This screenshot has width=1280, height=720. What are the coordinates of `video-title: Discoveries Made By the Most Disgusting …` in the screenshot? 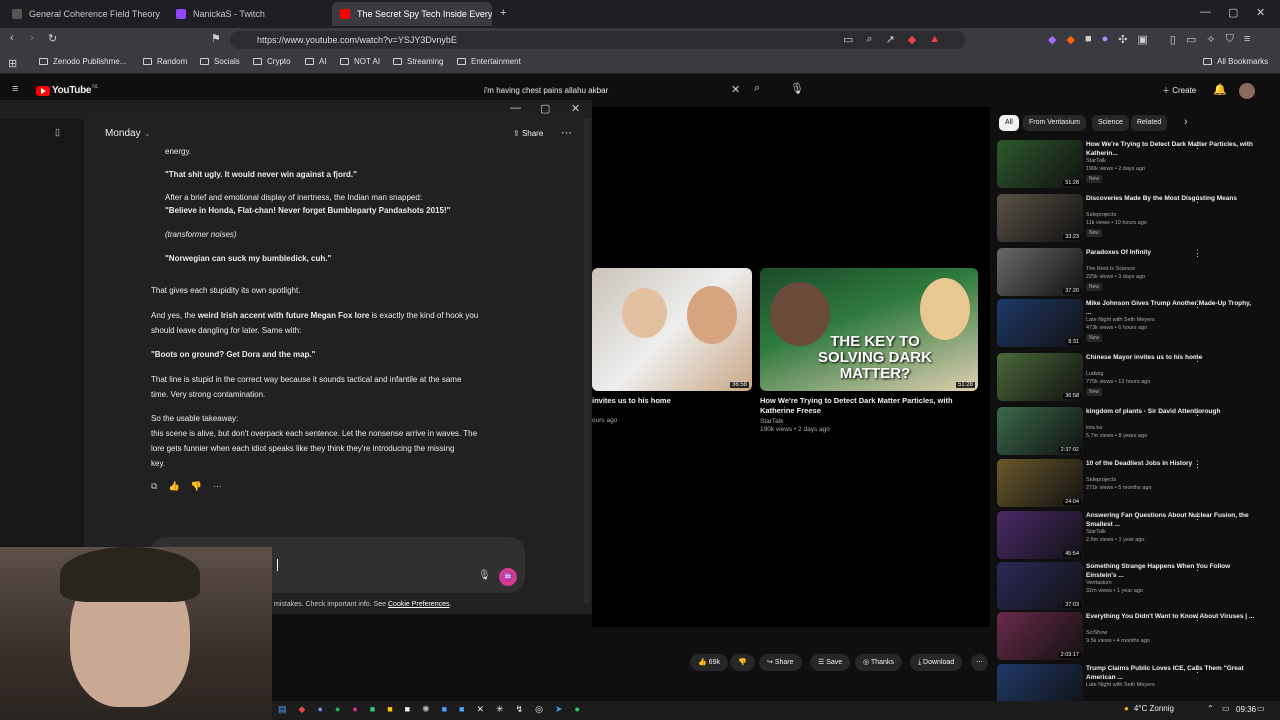 It's located at (1171, 198).